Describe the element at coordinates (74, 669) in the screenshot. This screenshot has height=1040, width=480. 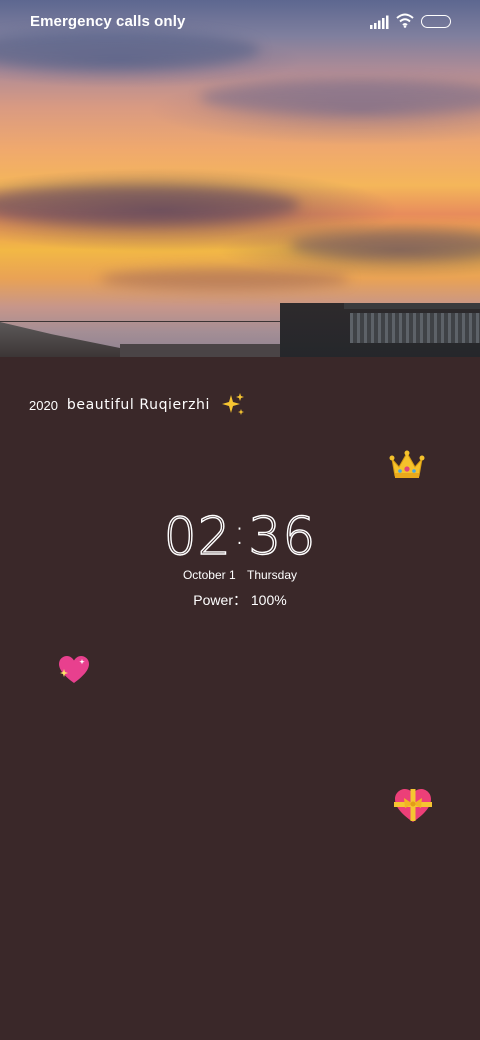
I see `sparkling-heart-emoji-icon` at that location.